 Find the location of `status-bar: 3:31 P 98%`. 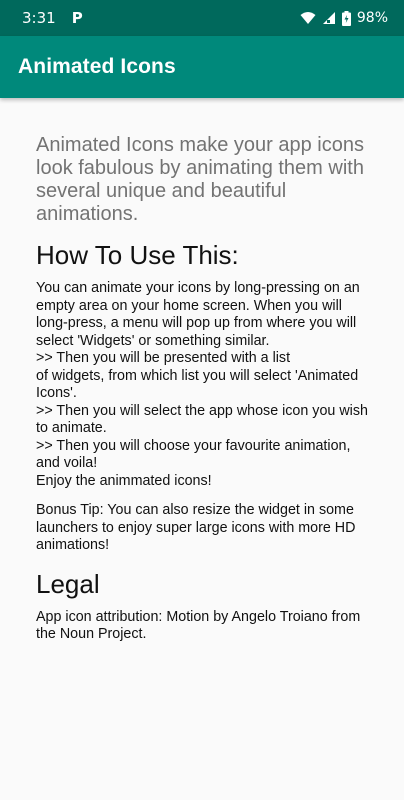

status-bar: 3:31 P 98% is located at coordinates (202, 18).